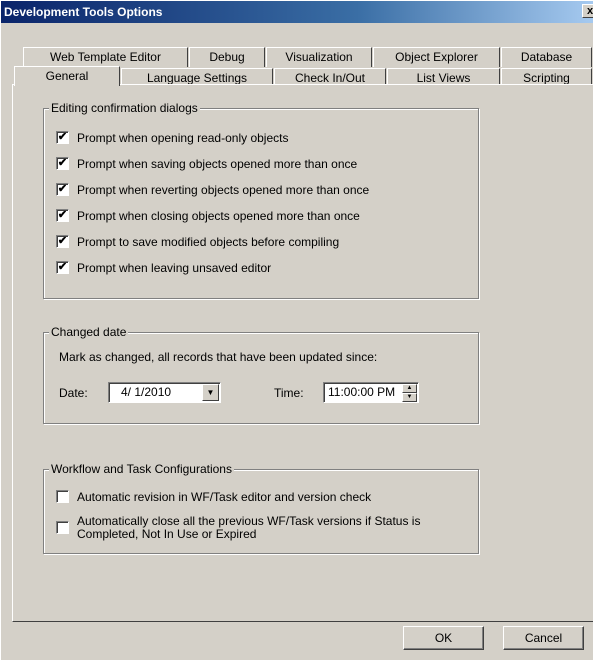 Image resolution: width=593 pixels, height=660 pixels. Describe the element at coordinates (183, 138) in the screenshot. I see `checkbox-label: Prompt when opening read-only objects` at that location.